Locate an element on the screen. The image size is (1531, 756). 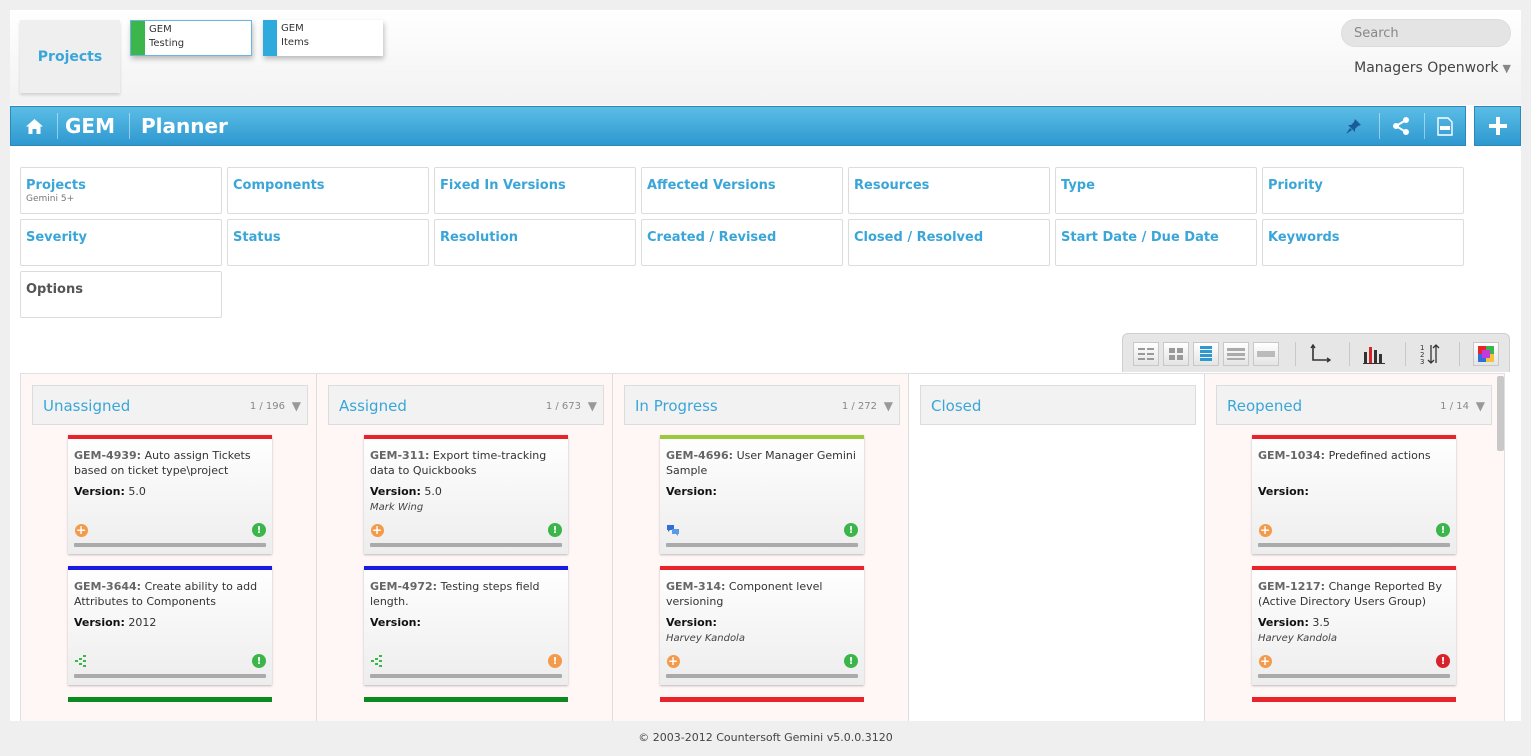
filter-label: Type is located at coordinates (1078, 185).